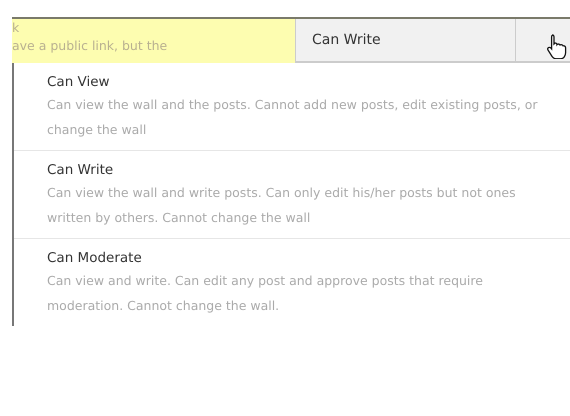 The image size is (570, 416). What do you see at coordinates (557, 46) in the screenshot?
I see `hand-cursor-icon` at bounding box center [557, 46].